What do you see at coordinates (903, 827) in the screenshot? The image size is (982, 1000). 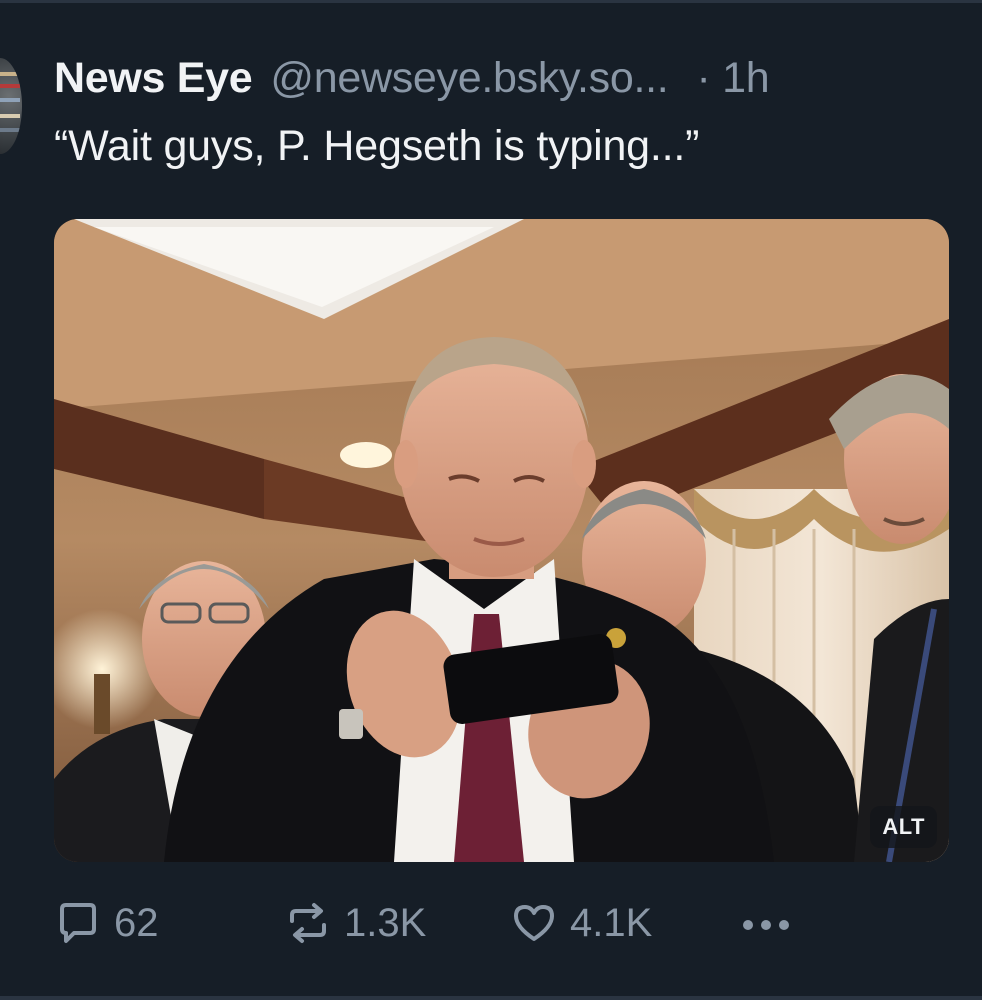 I see `alt-text-button: ALT` at bounding box center [903, 827].